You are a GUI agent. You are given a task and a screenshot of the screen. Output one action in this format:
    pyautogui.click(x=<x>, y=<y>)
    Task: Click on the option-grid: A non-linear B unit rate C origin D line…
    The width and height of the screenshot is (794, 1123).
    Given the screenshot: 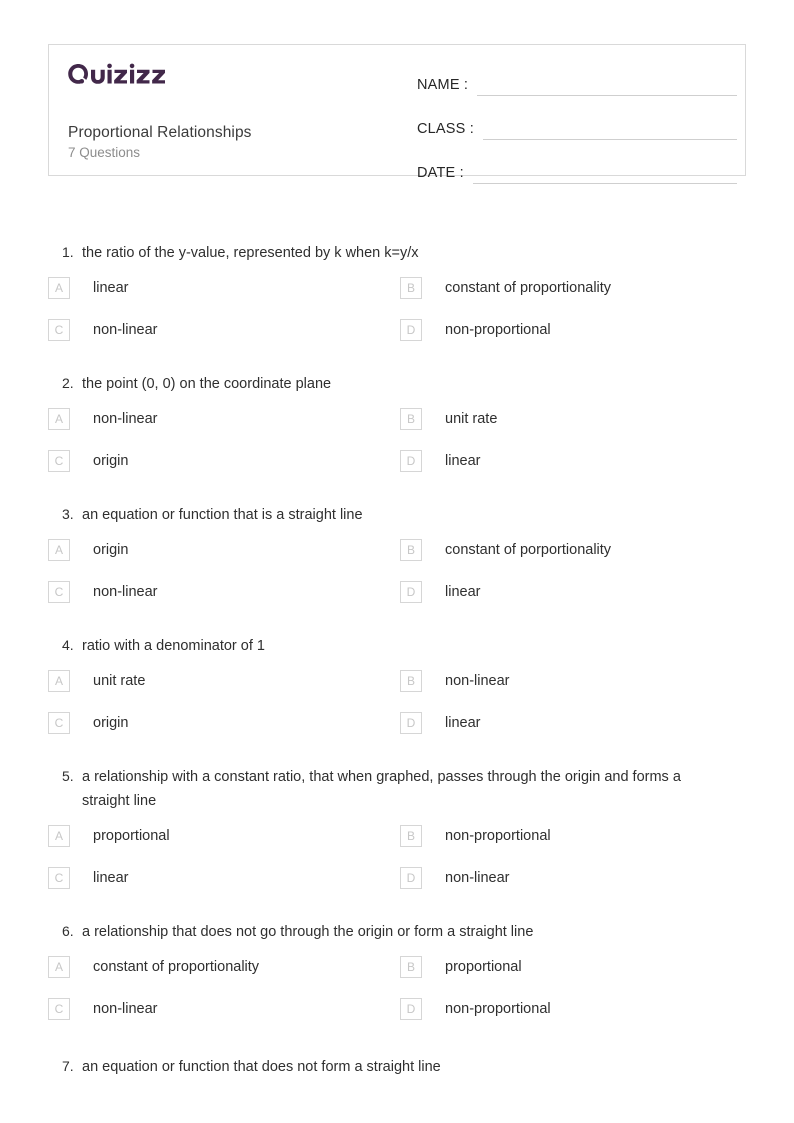 What is the action you would take?
    pyautogui.click(x=398, y=440)
    